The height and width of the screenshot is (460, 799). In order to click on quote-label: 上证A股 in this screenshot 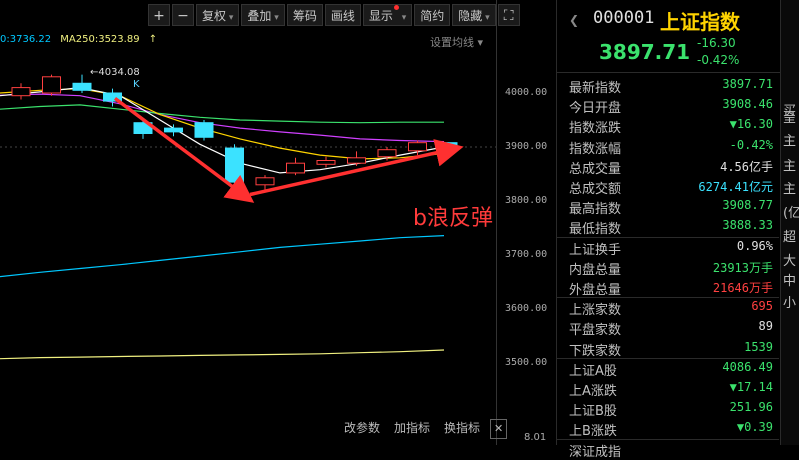, I will do `click(593, 371)`.